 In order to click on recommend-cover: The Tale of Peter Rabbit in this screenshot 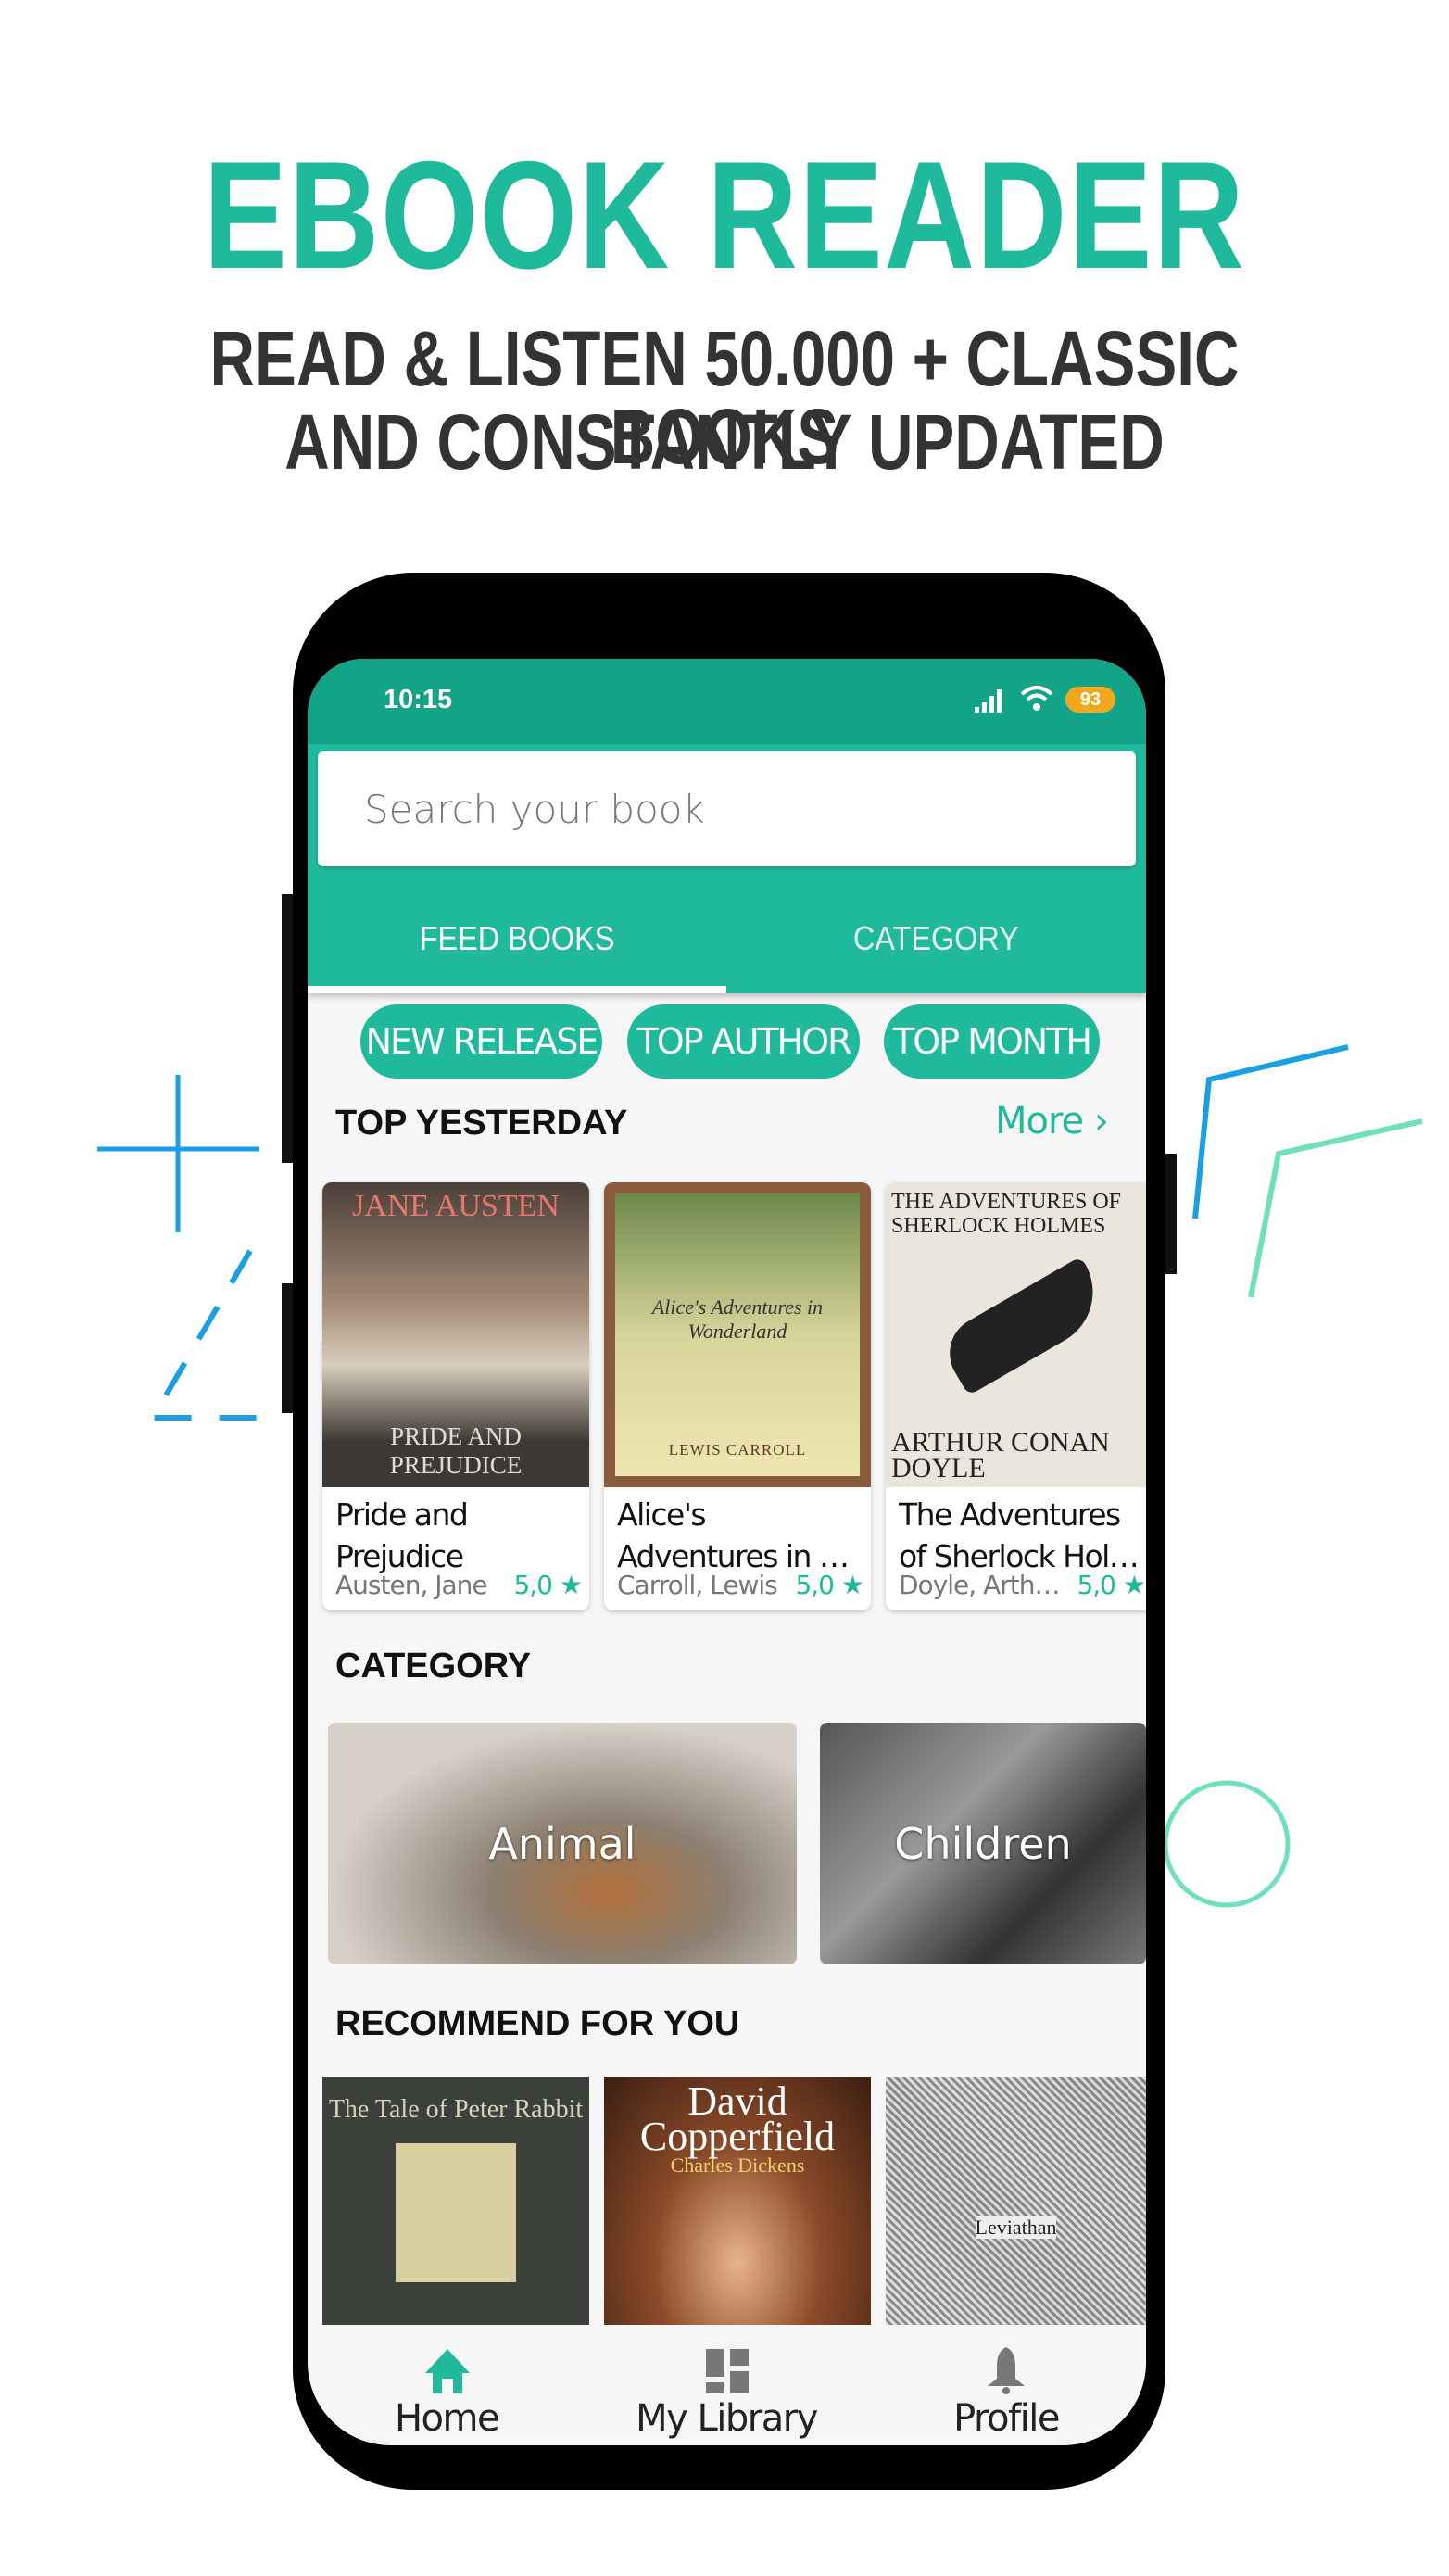, I will do `click(455, 2201)`.